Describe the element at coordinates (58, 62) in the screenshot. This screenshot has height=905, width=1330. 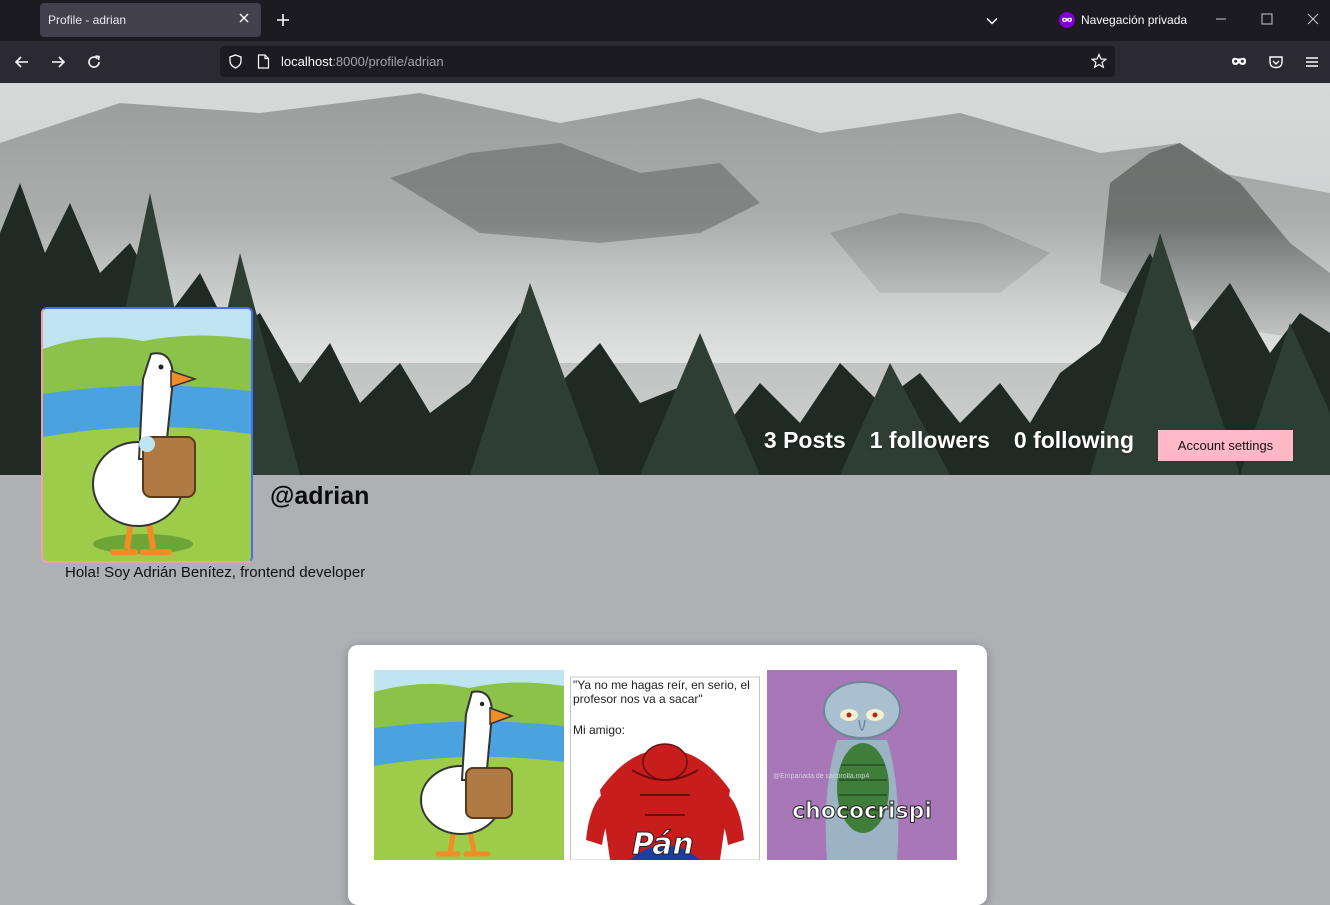
I see `forward-arrow-icon` at that location.